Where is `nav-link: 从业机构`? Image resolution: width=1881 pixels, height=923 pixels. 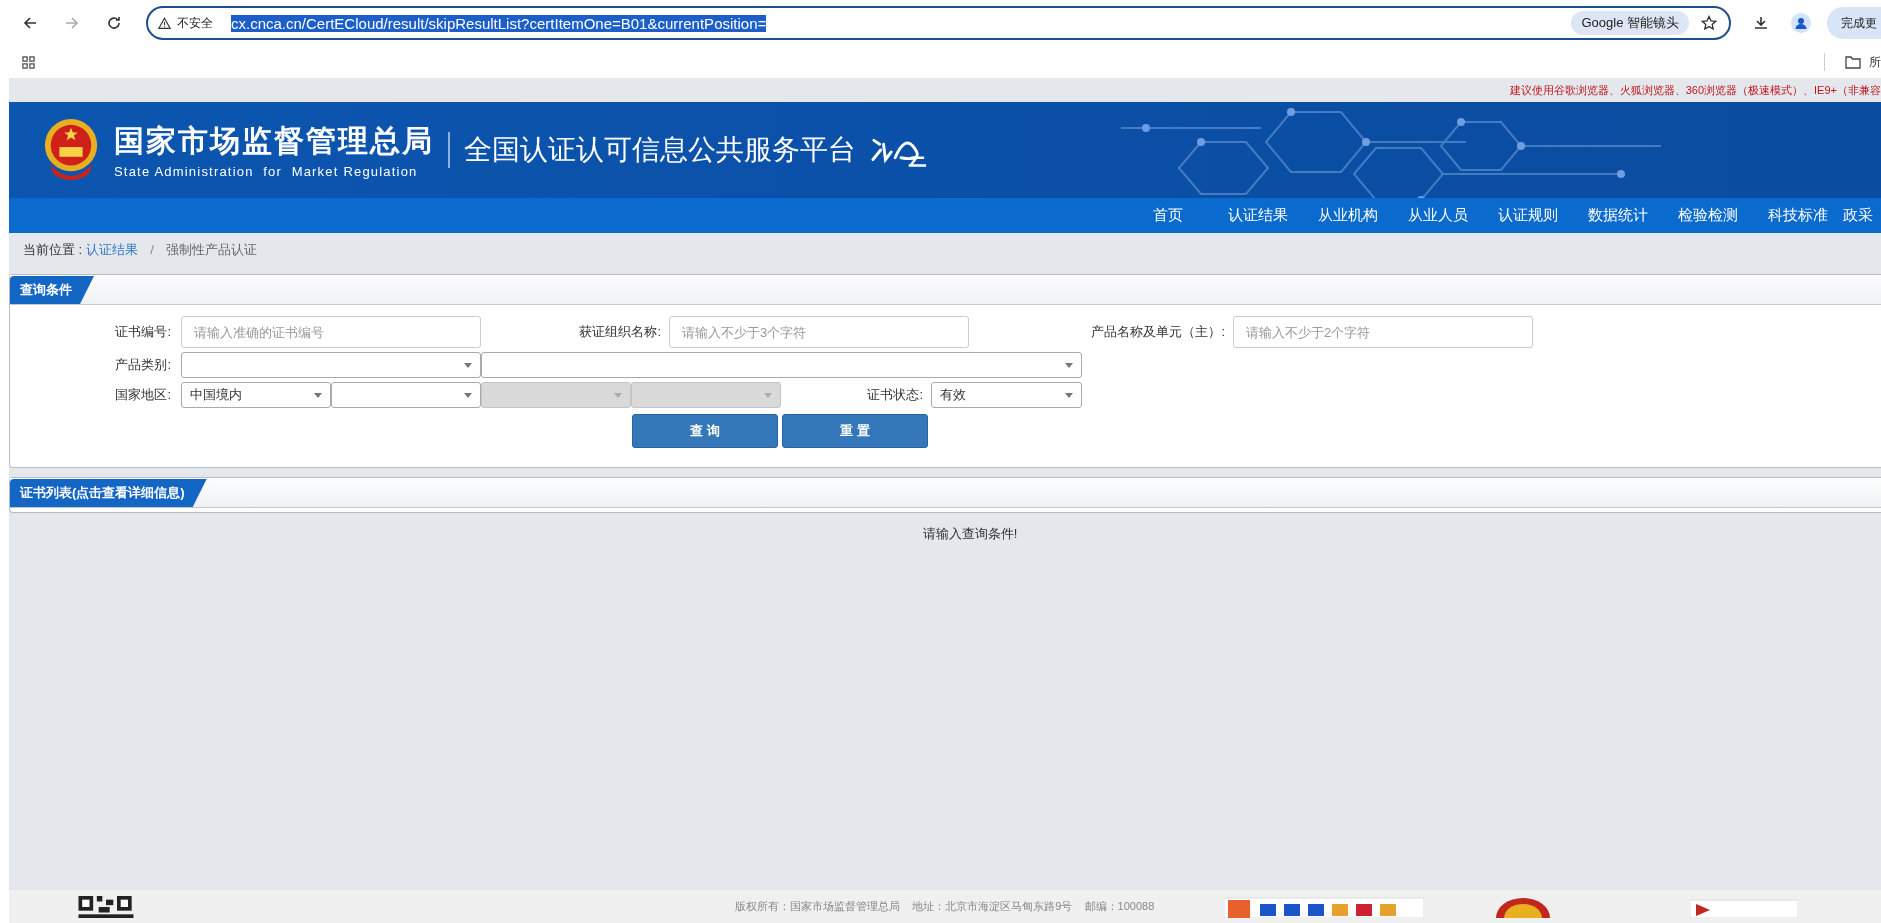
nav-link: 从业机构 is located at coordinates (1348, 215).